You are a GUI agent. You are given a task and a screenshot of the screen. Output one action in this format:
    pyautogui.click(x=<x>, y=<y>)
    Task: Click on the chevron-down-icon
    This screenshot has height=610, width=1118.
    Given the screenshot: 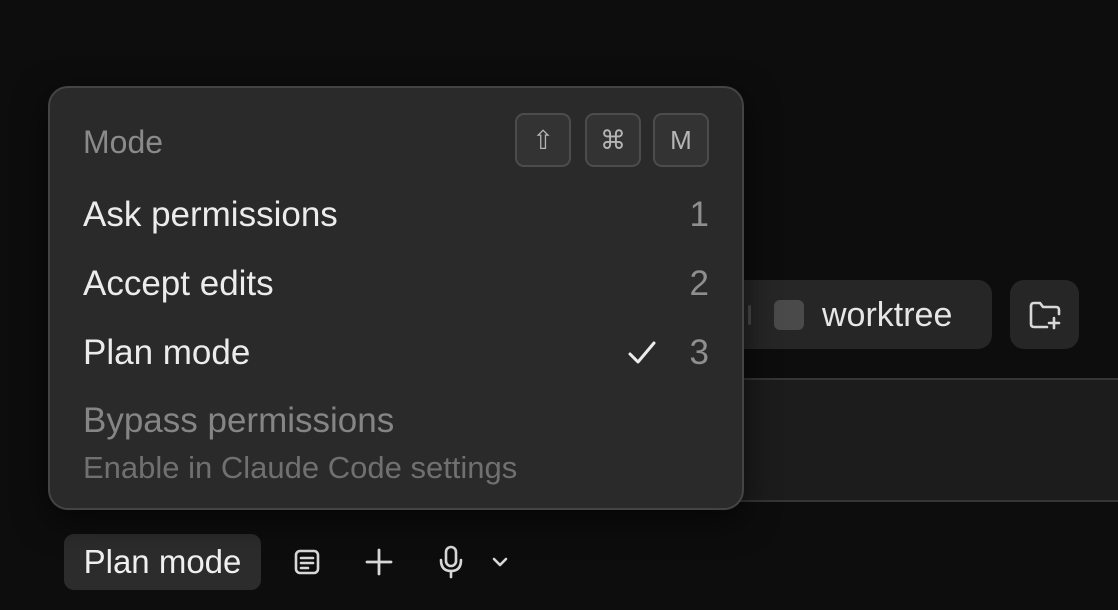 What is the action you would take?
    pyautogui.click(x=500, y=562)
    